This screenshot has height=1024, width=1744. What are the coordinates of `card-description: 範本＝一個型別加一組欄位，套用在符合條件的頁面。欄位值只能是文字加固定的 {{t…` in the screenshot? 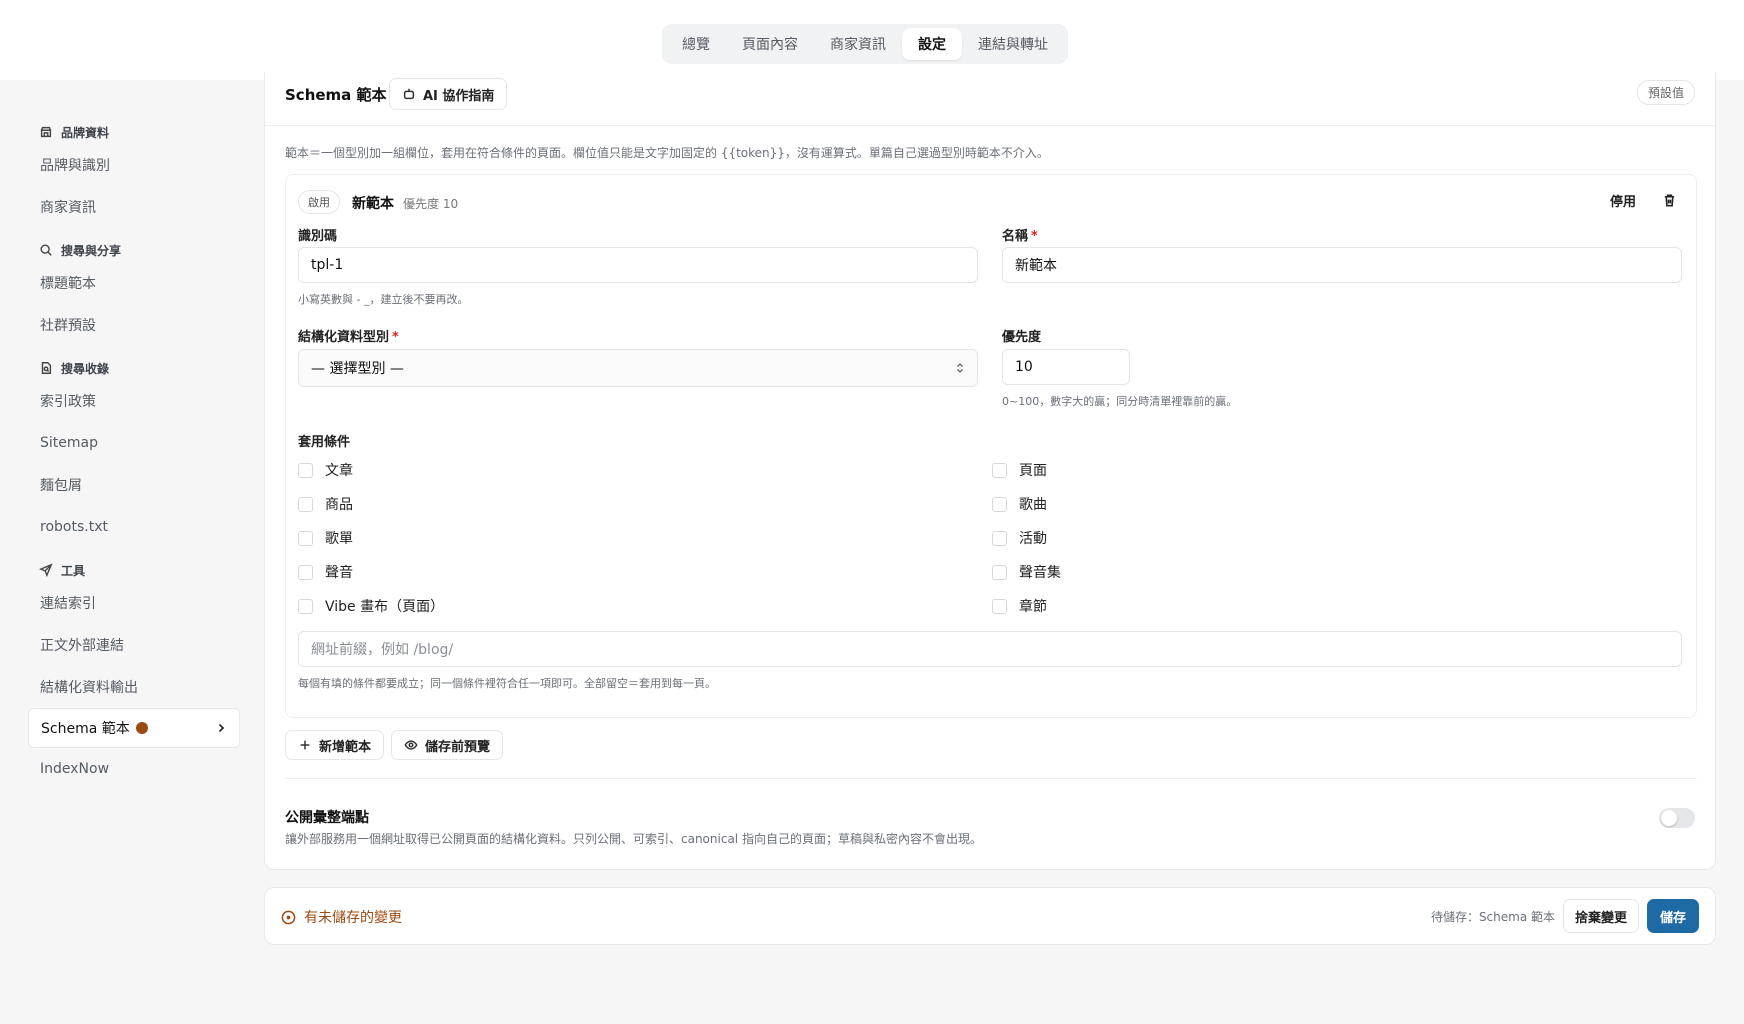 It's located at (667, 153).